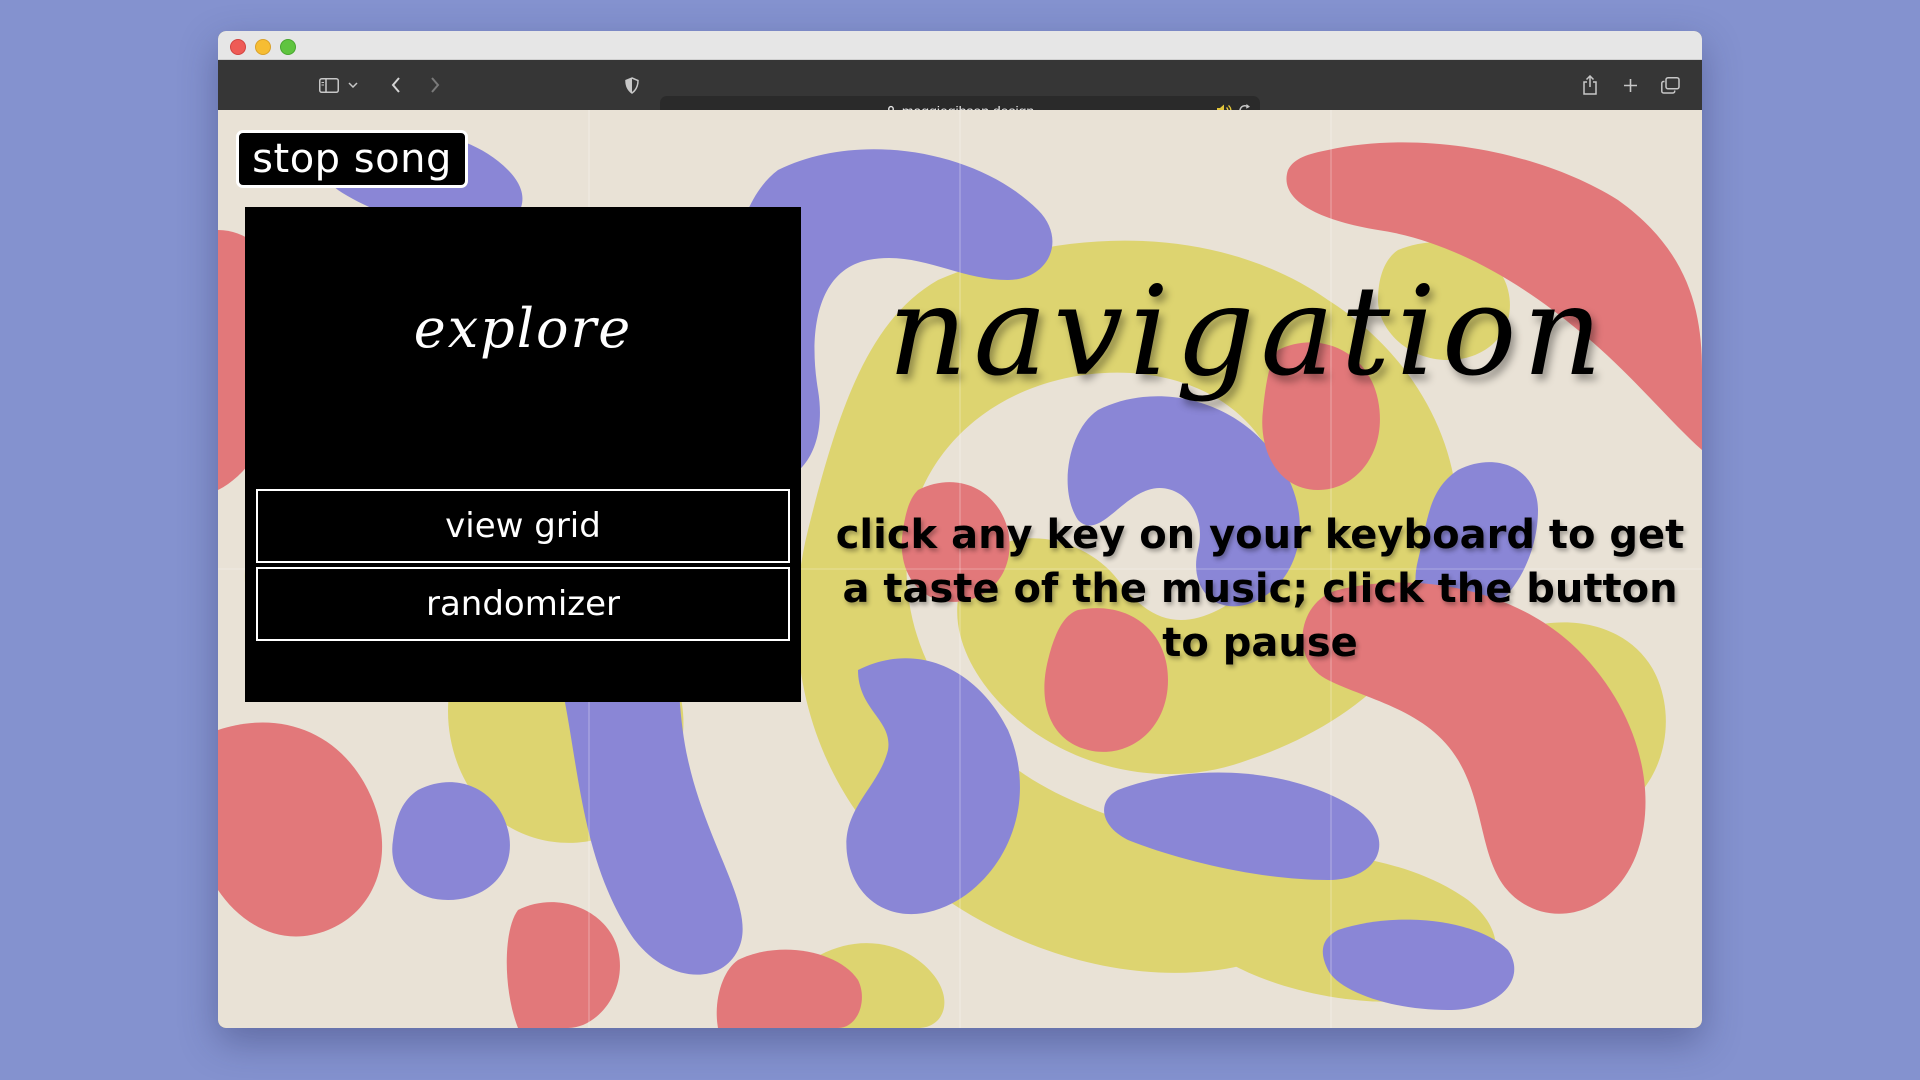 The image size is (1920, 1080). What do you see at coordinates (523, 526) in the screenshot?
I see `view-grid-button: view grid` at bounding box center [523, 526].